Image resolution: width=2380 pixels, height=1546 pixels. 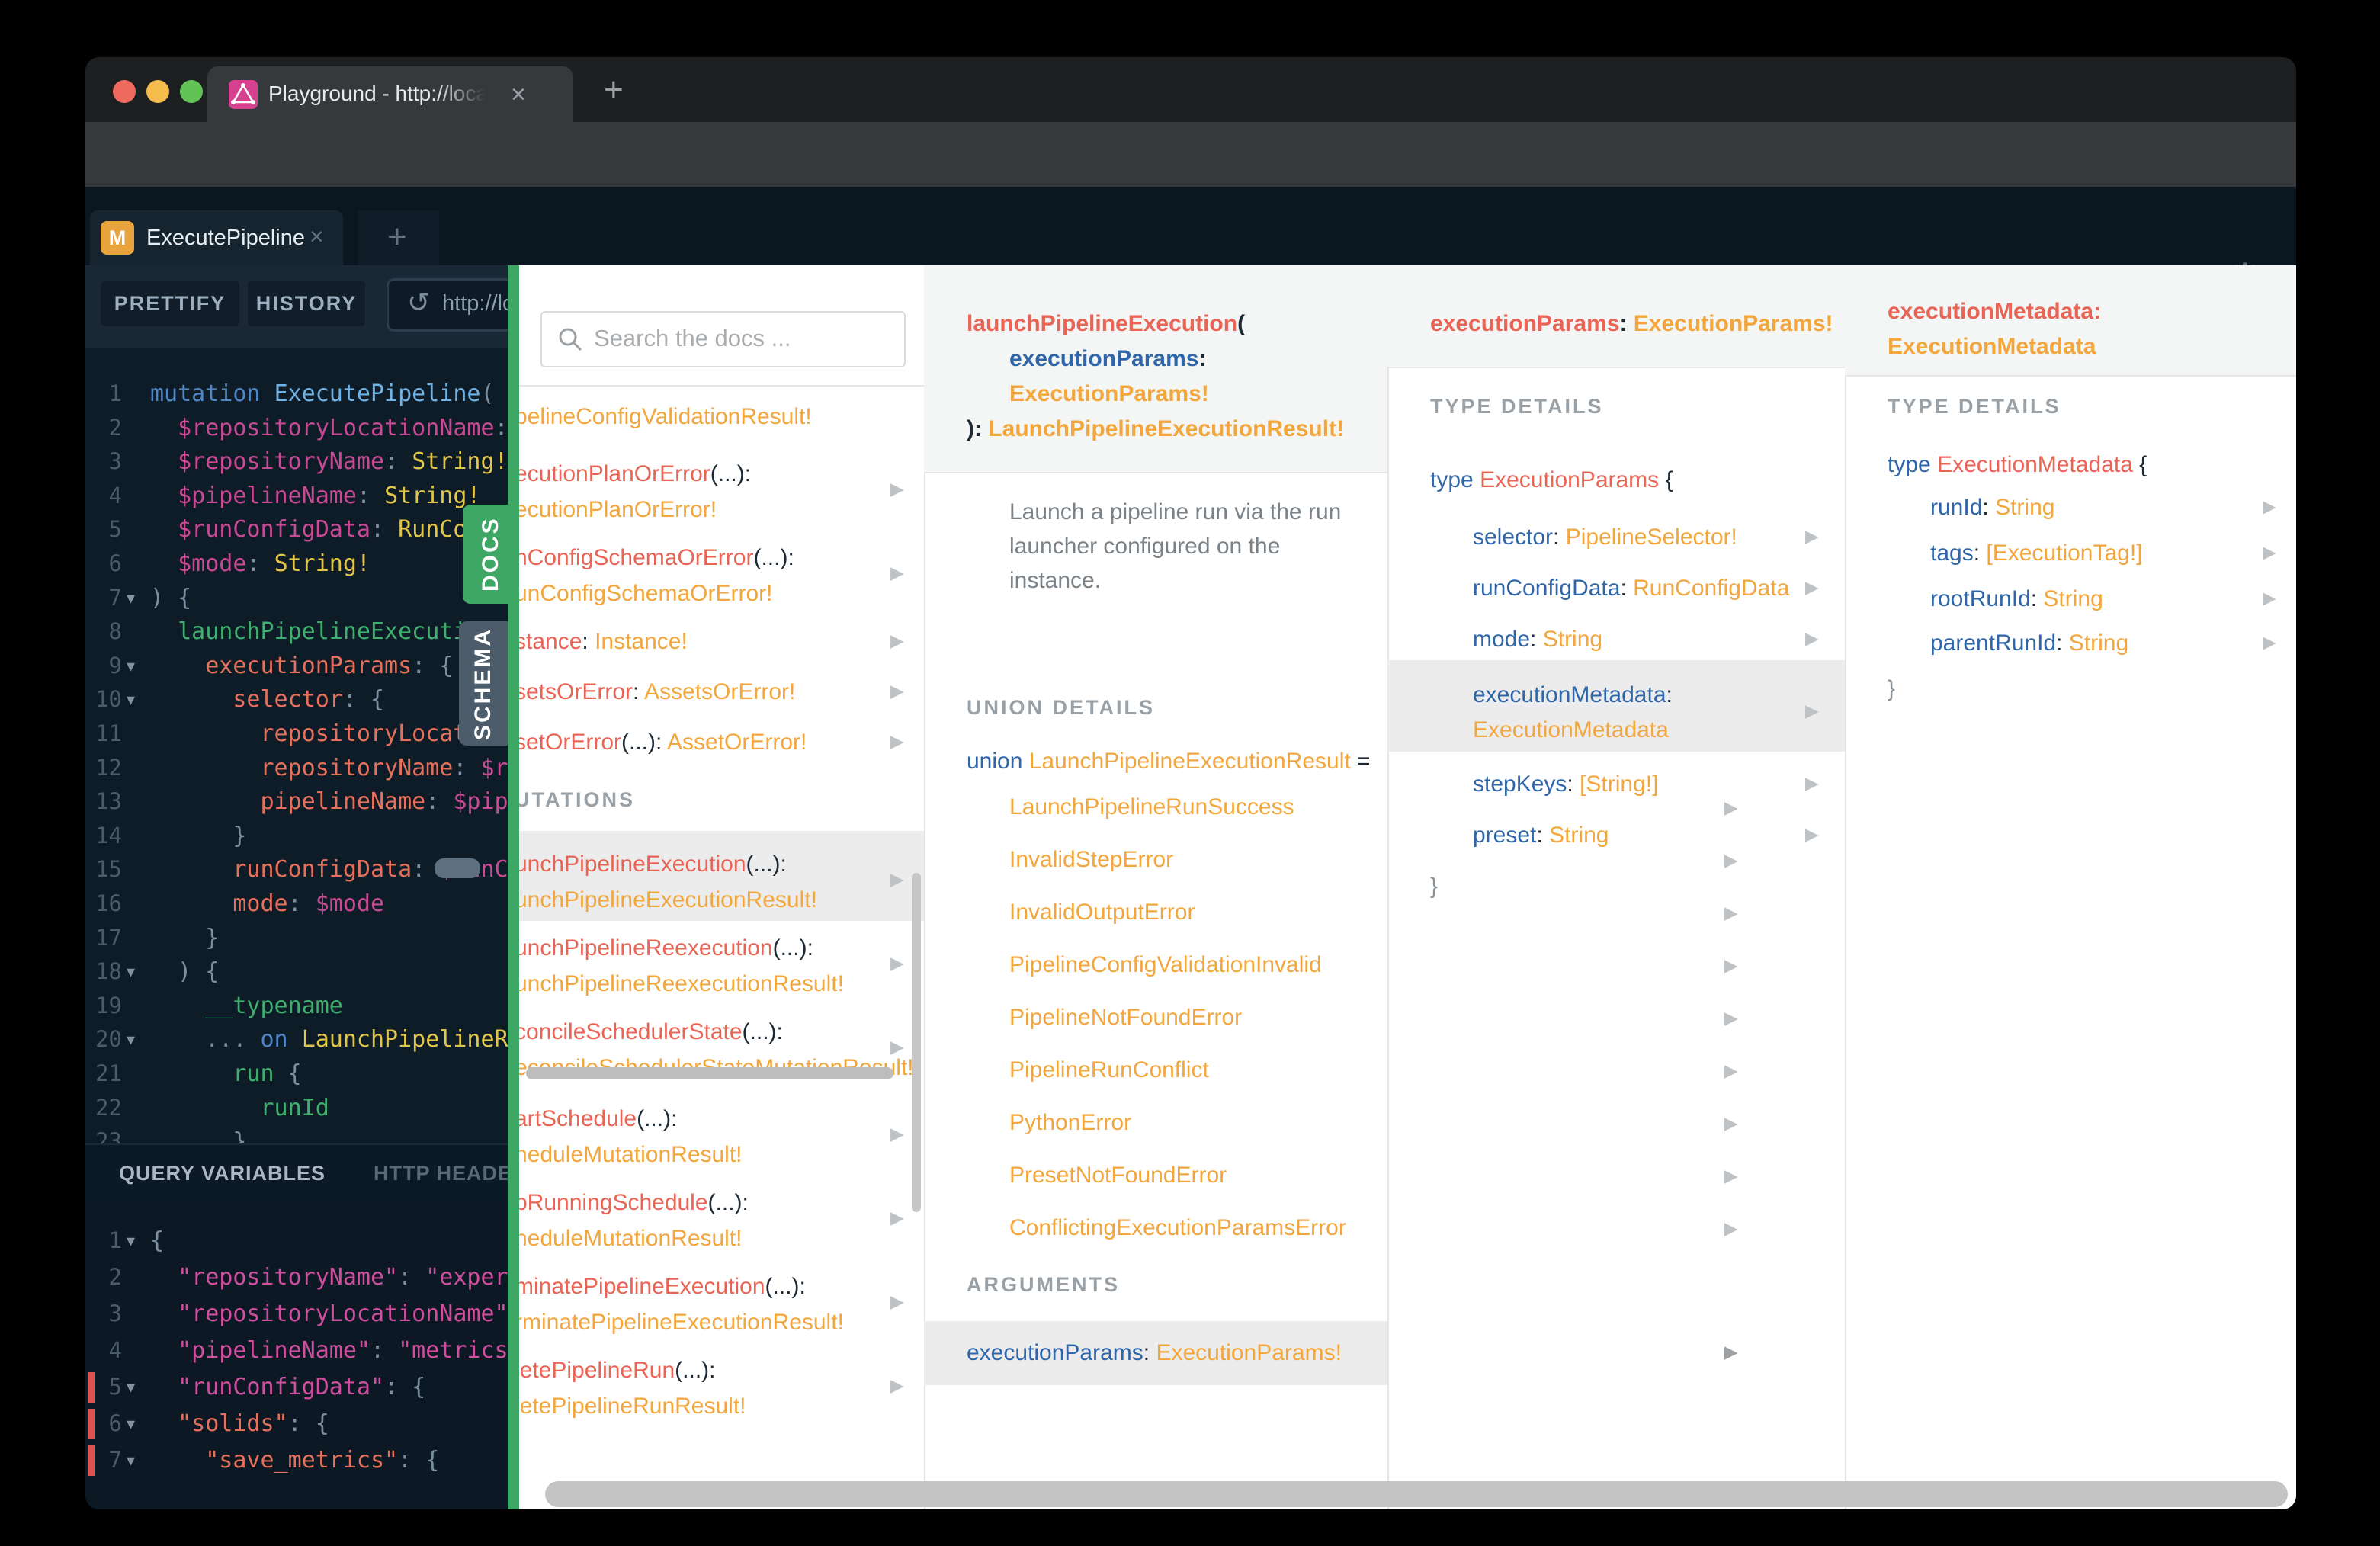 What do you see at coordinates (457, 868) in the screenshot?
I see `editor-scrollbar-thumb` at bounding box center [457, 868].